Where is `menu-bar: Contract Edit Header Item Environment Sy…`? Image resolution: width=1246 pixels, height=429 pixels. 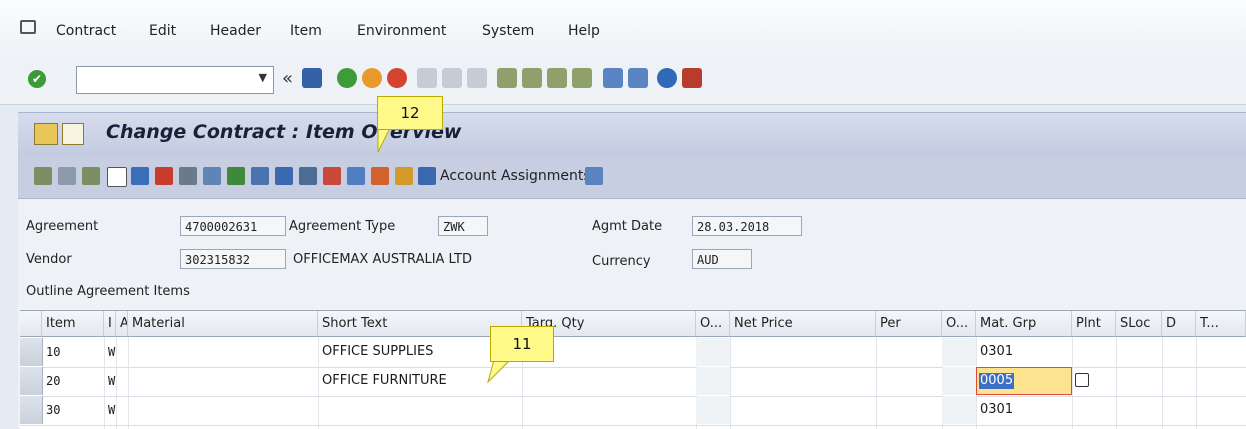 menu-bar: Contract Edit Header Item Environment Sy… is located at coordinates (623, 31).